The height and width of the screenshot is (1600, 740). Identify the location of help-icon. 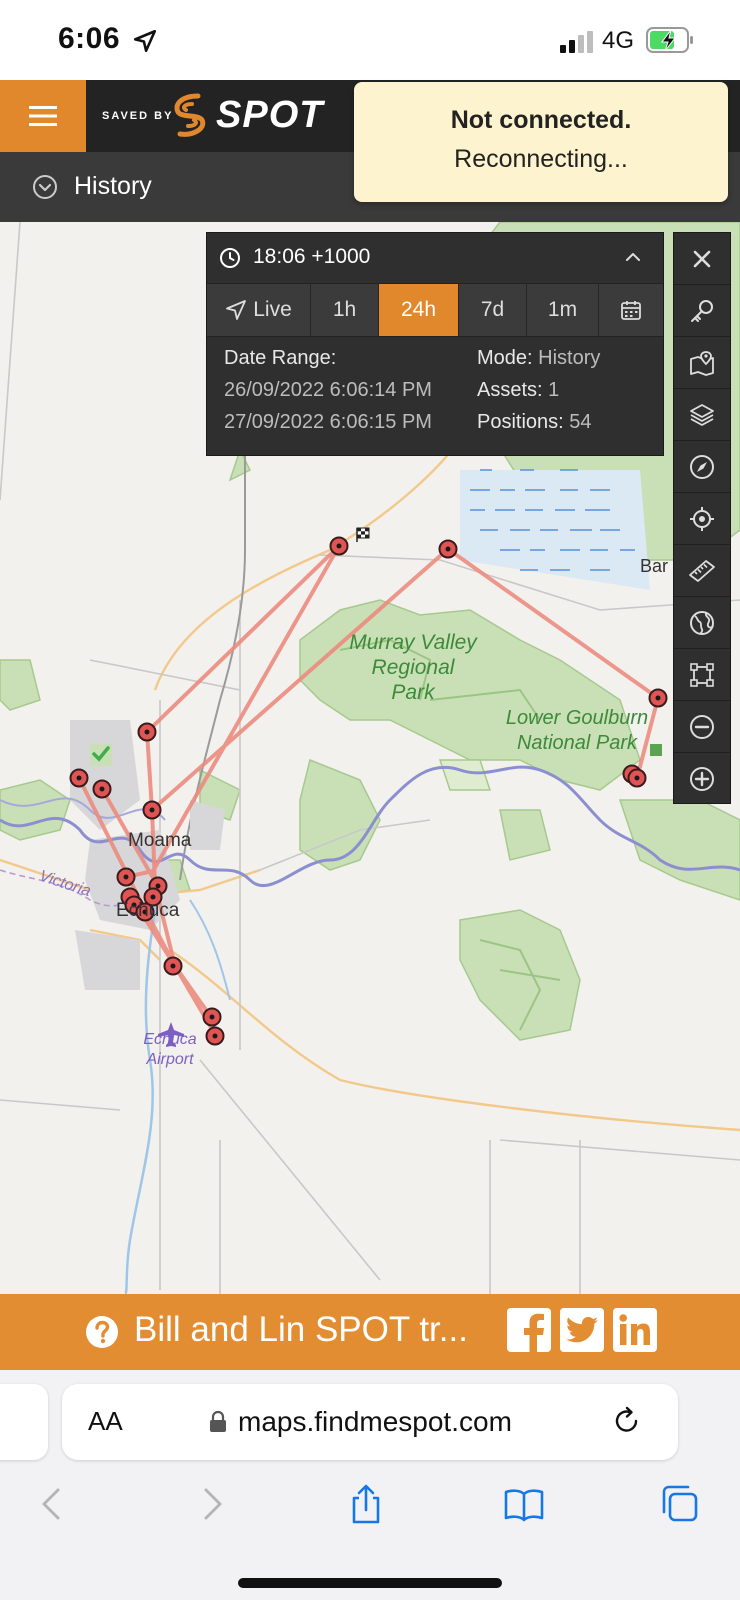
(102, 1332).